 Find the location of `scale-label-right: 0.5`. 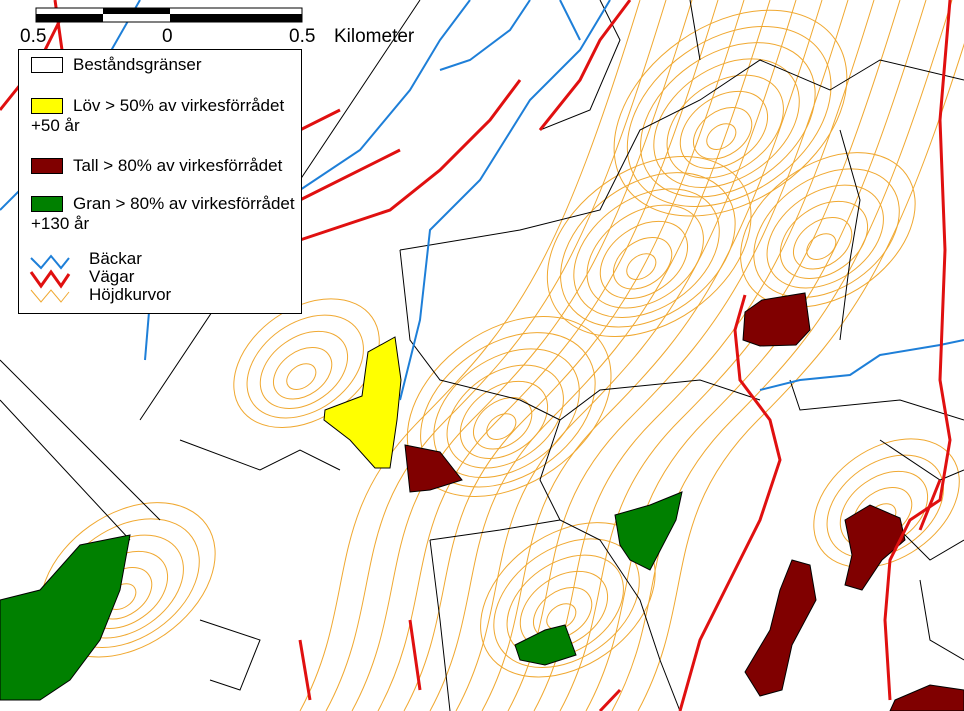

scale-label-right: 0.5 is located at coordinates (302, 36).